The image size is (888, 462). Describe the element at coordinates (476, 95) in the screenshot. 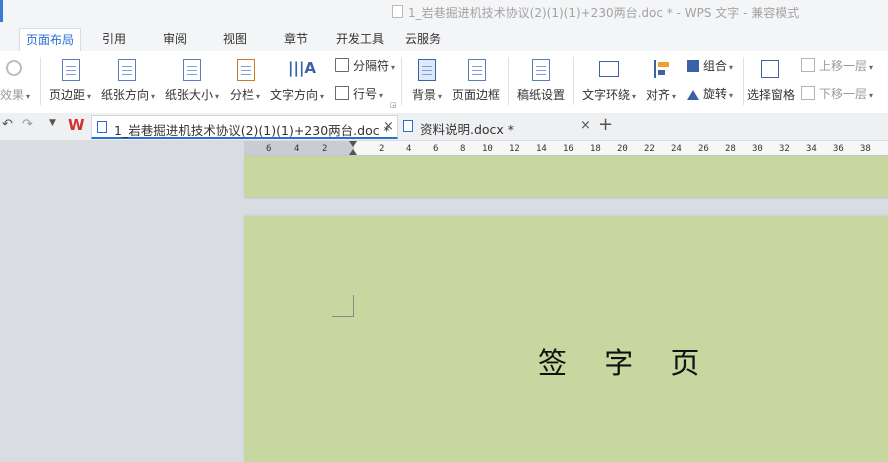

I see `page-border-label: 页面边框` at that location.